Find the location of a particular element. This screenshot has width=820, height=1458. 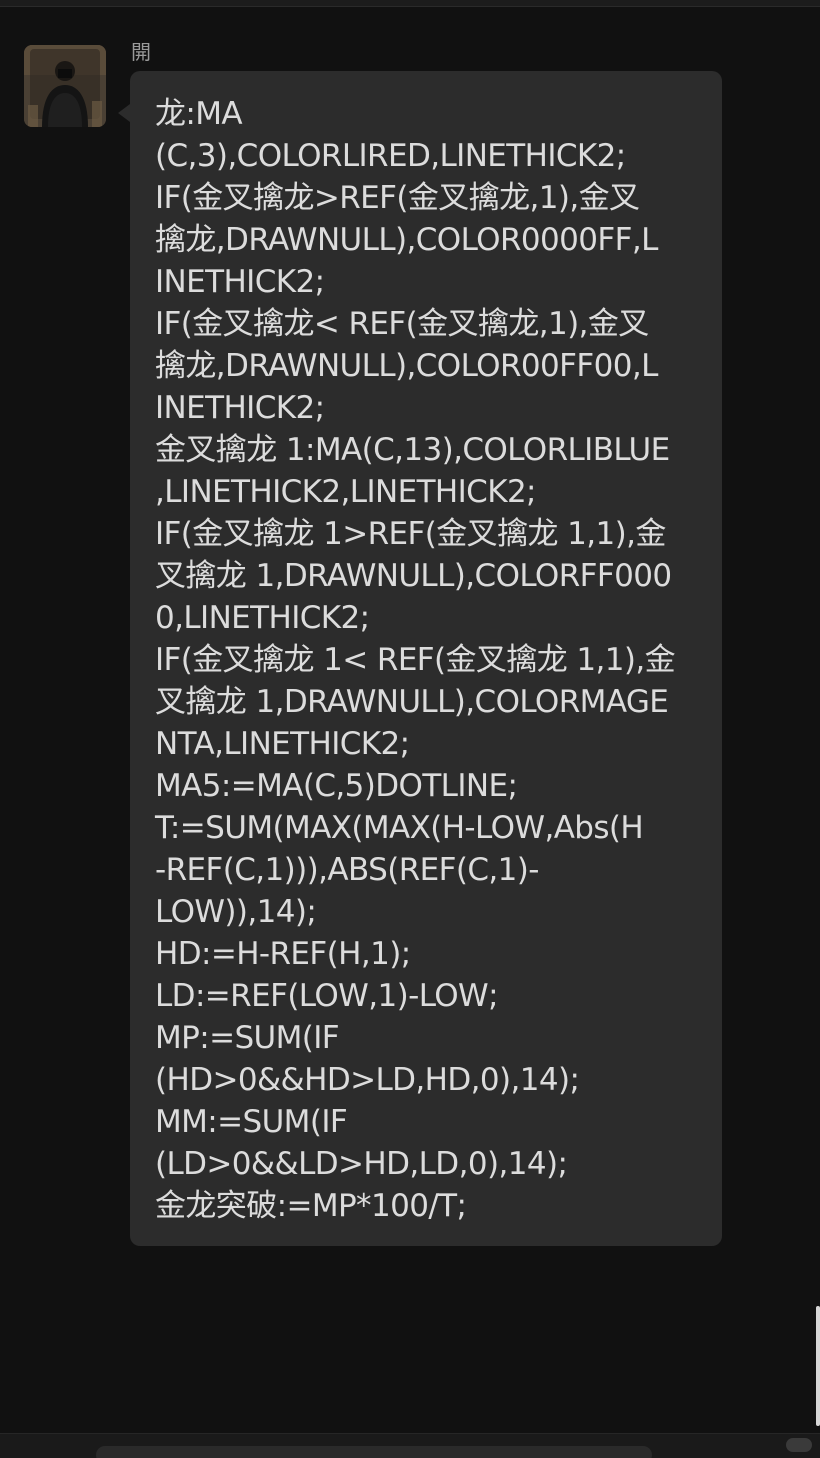

bottom-input-bar is located at coordinates (410, 1445).